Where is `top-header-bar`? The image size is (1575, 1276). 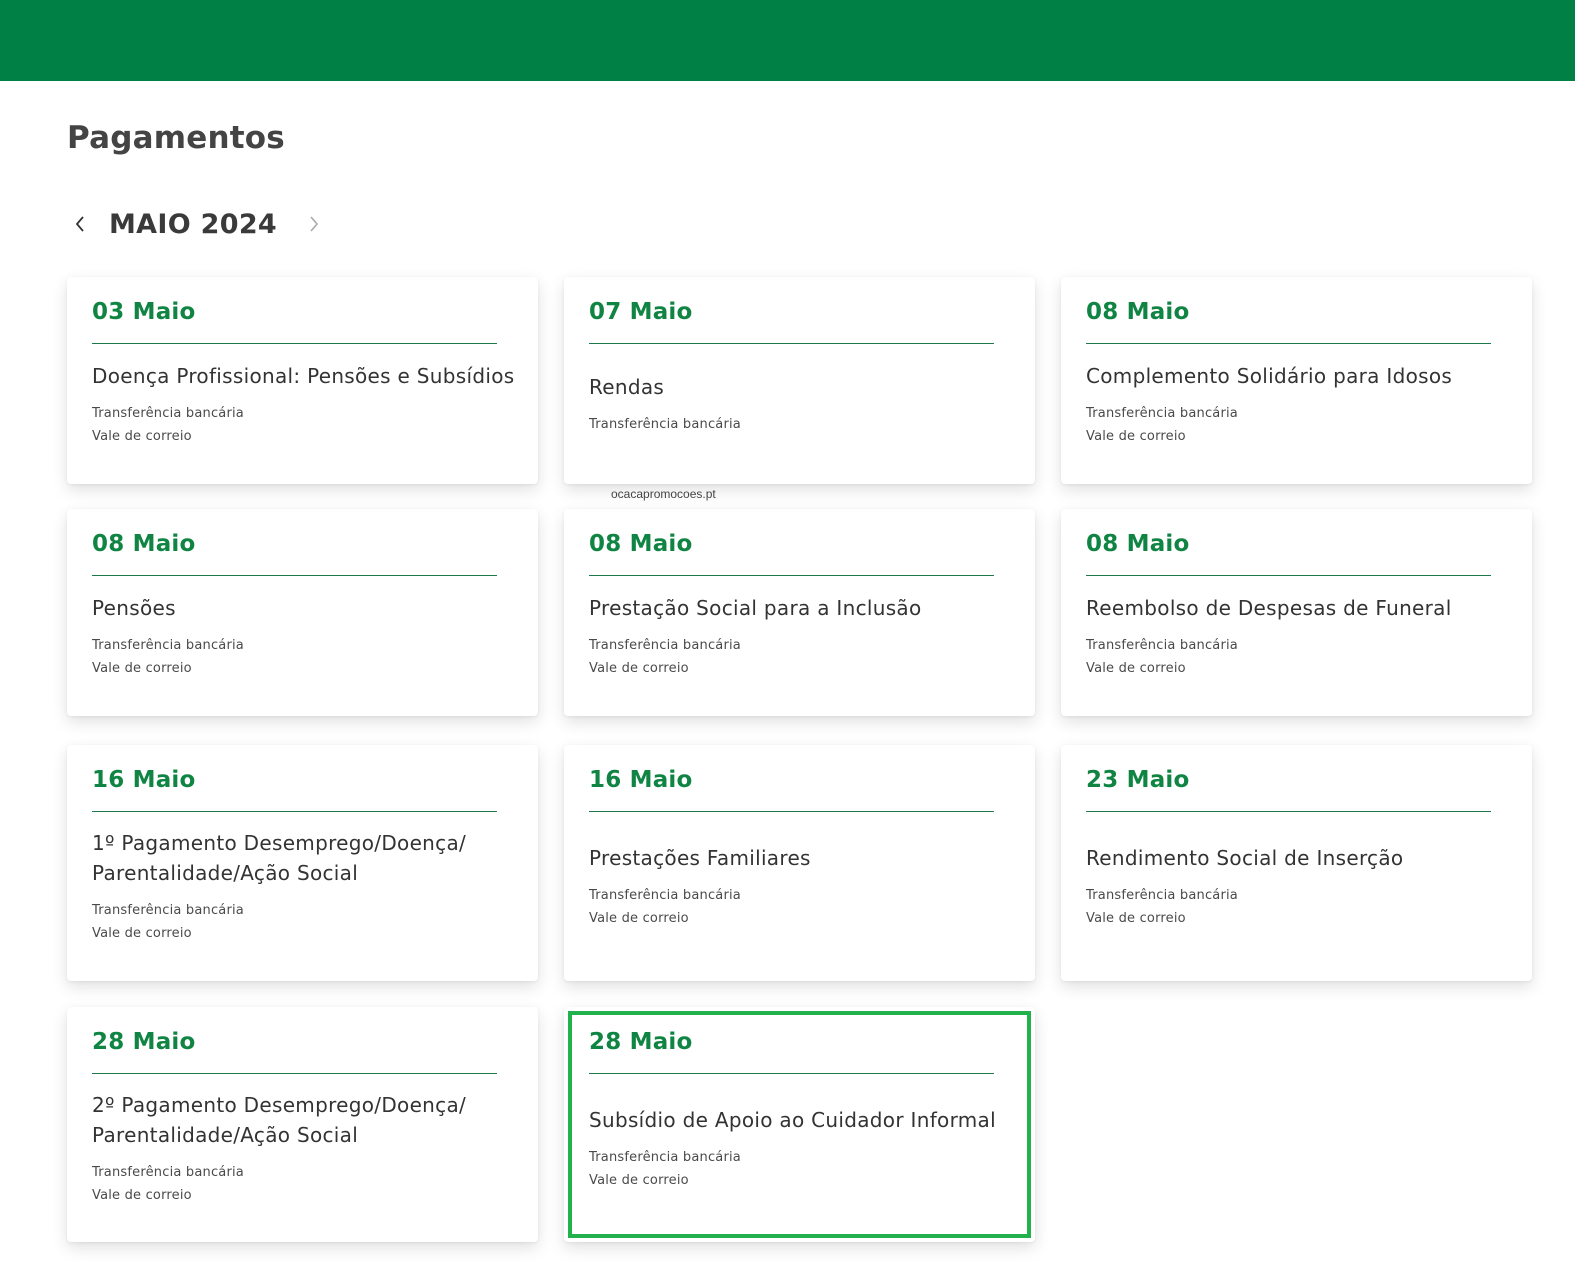 top-header-bar is located at coordinates (787, 40).